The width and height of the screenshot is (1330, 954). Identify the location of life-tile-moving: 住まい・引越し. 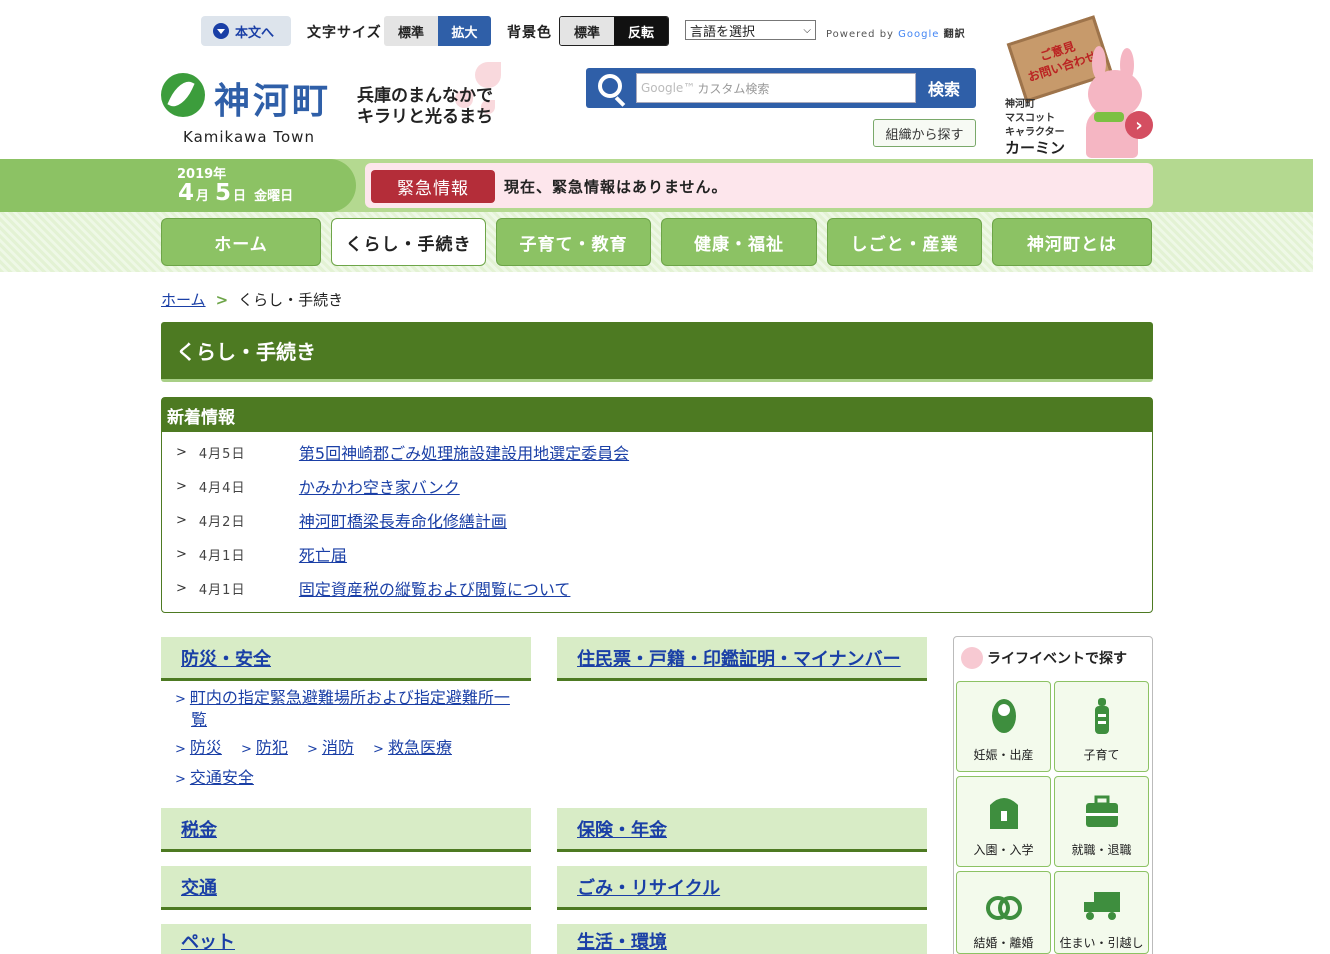
(1101, 912).